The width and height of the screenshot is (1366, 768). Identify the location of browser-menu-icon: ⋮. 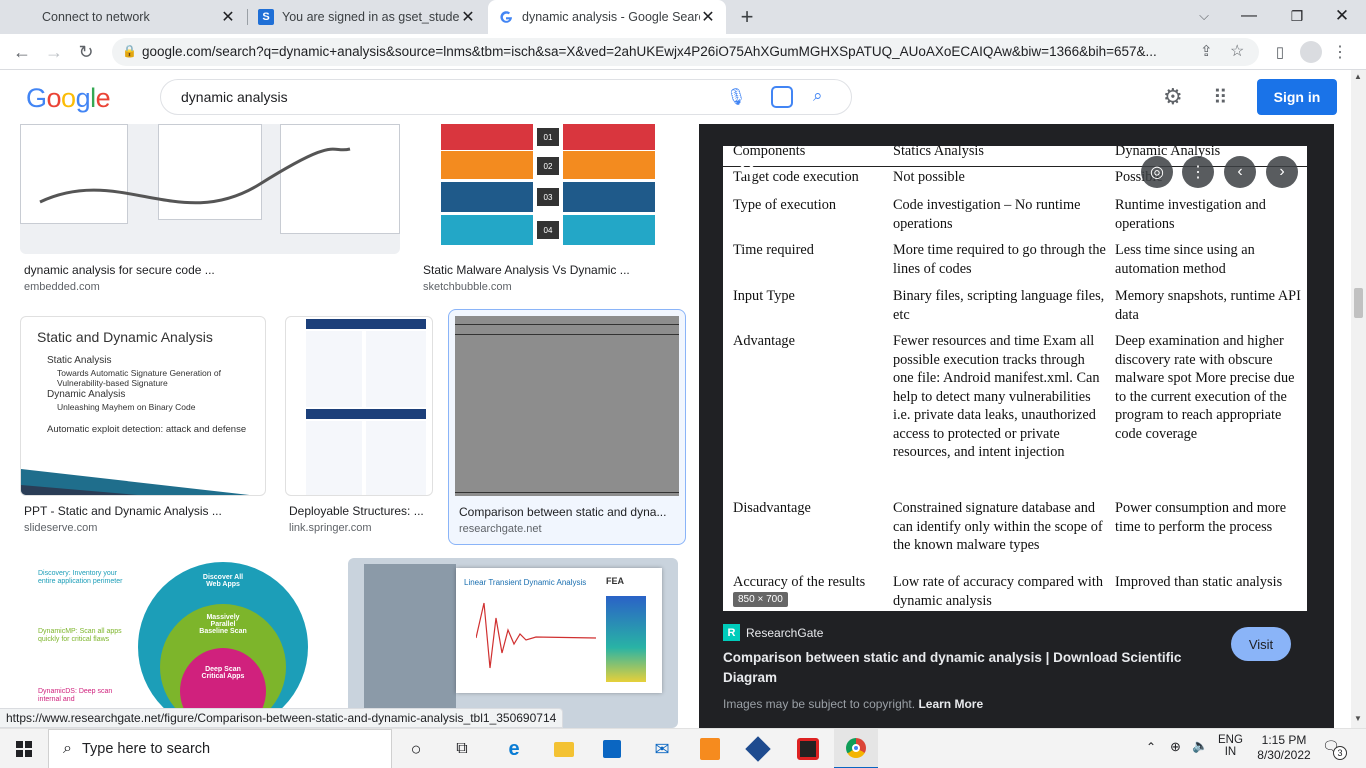
(1340, 52).